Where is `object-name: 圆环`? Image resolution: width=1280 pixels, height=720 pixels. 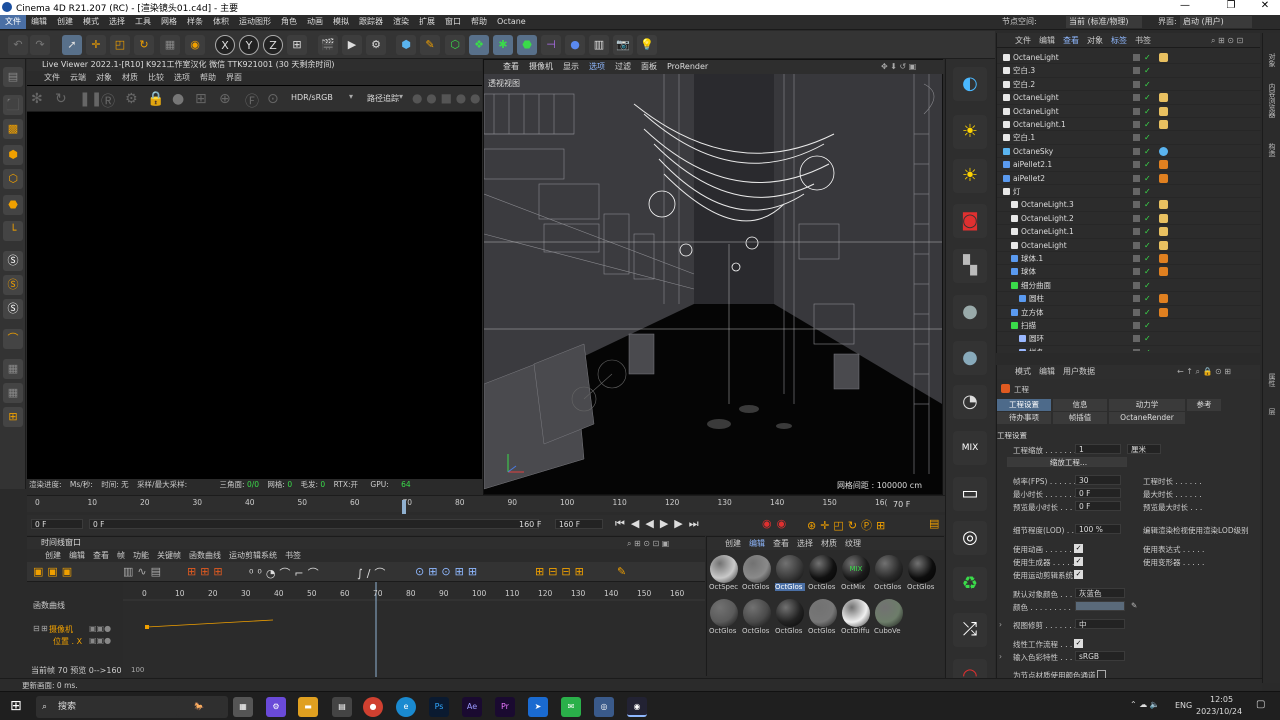 object-name: 圆环 is located at coordinates (1036, 338).